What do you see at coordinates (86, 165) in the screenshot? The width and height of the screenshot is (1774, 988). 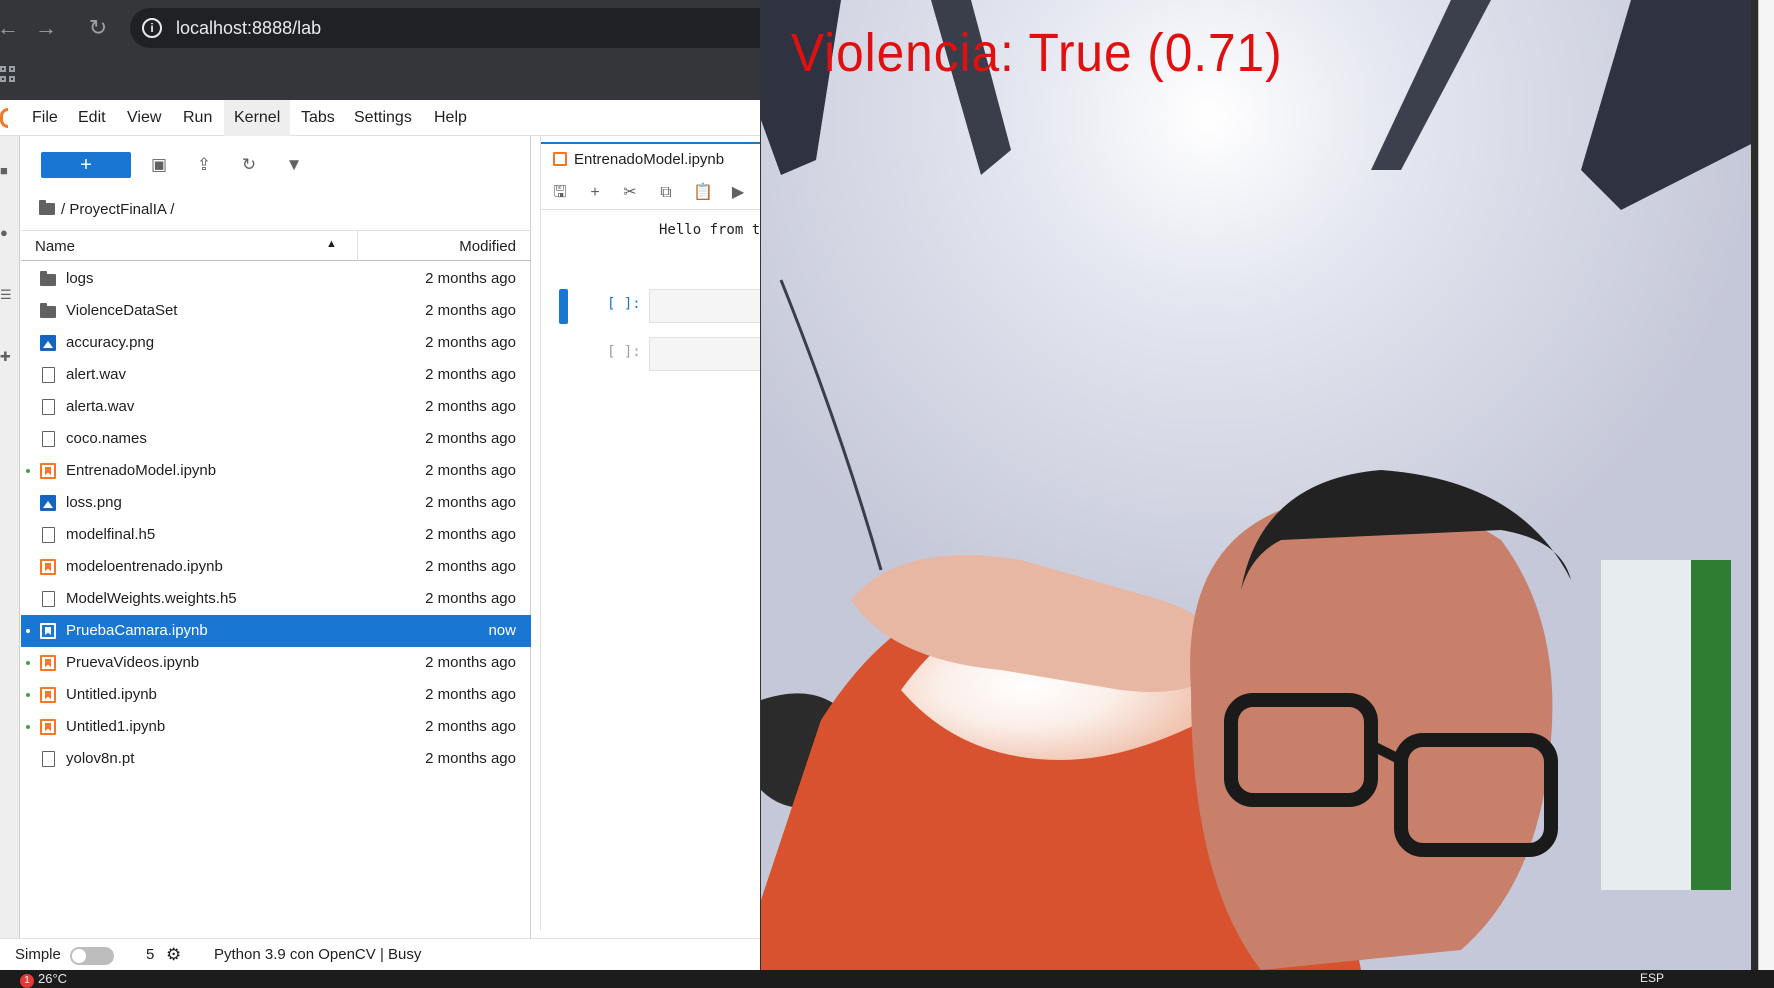 I see `new-launcher-button: +` at bounding box center [86, 165].